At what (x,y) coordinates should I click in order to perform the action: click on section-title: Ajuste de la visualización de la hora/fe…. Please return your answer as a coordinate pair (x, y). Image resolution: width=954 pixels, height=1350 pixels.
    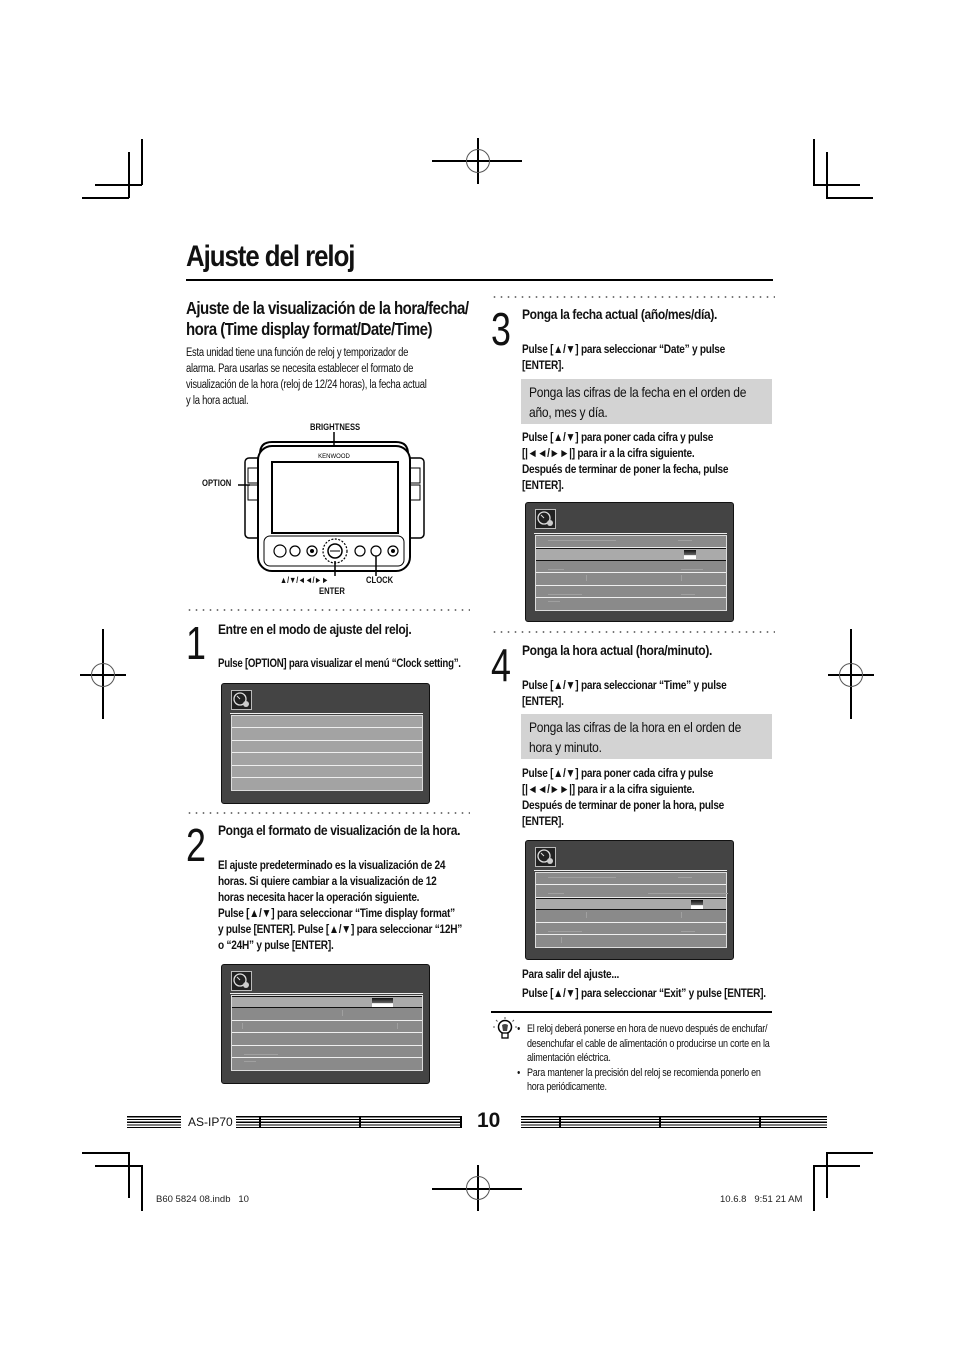
    Looking at the image, I should click on (328, 319).